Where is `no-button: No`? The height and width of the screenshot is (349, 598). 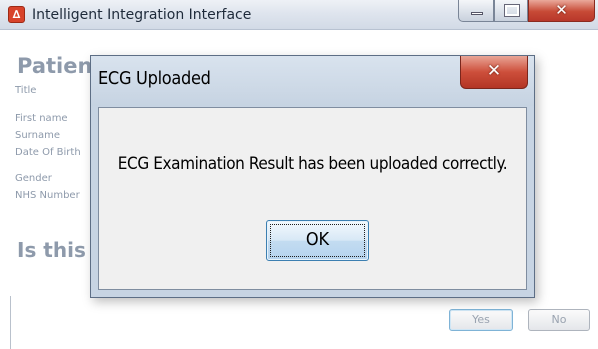
no-button: No is located at coordinates (559, 320).